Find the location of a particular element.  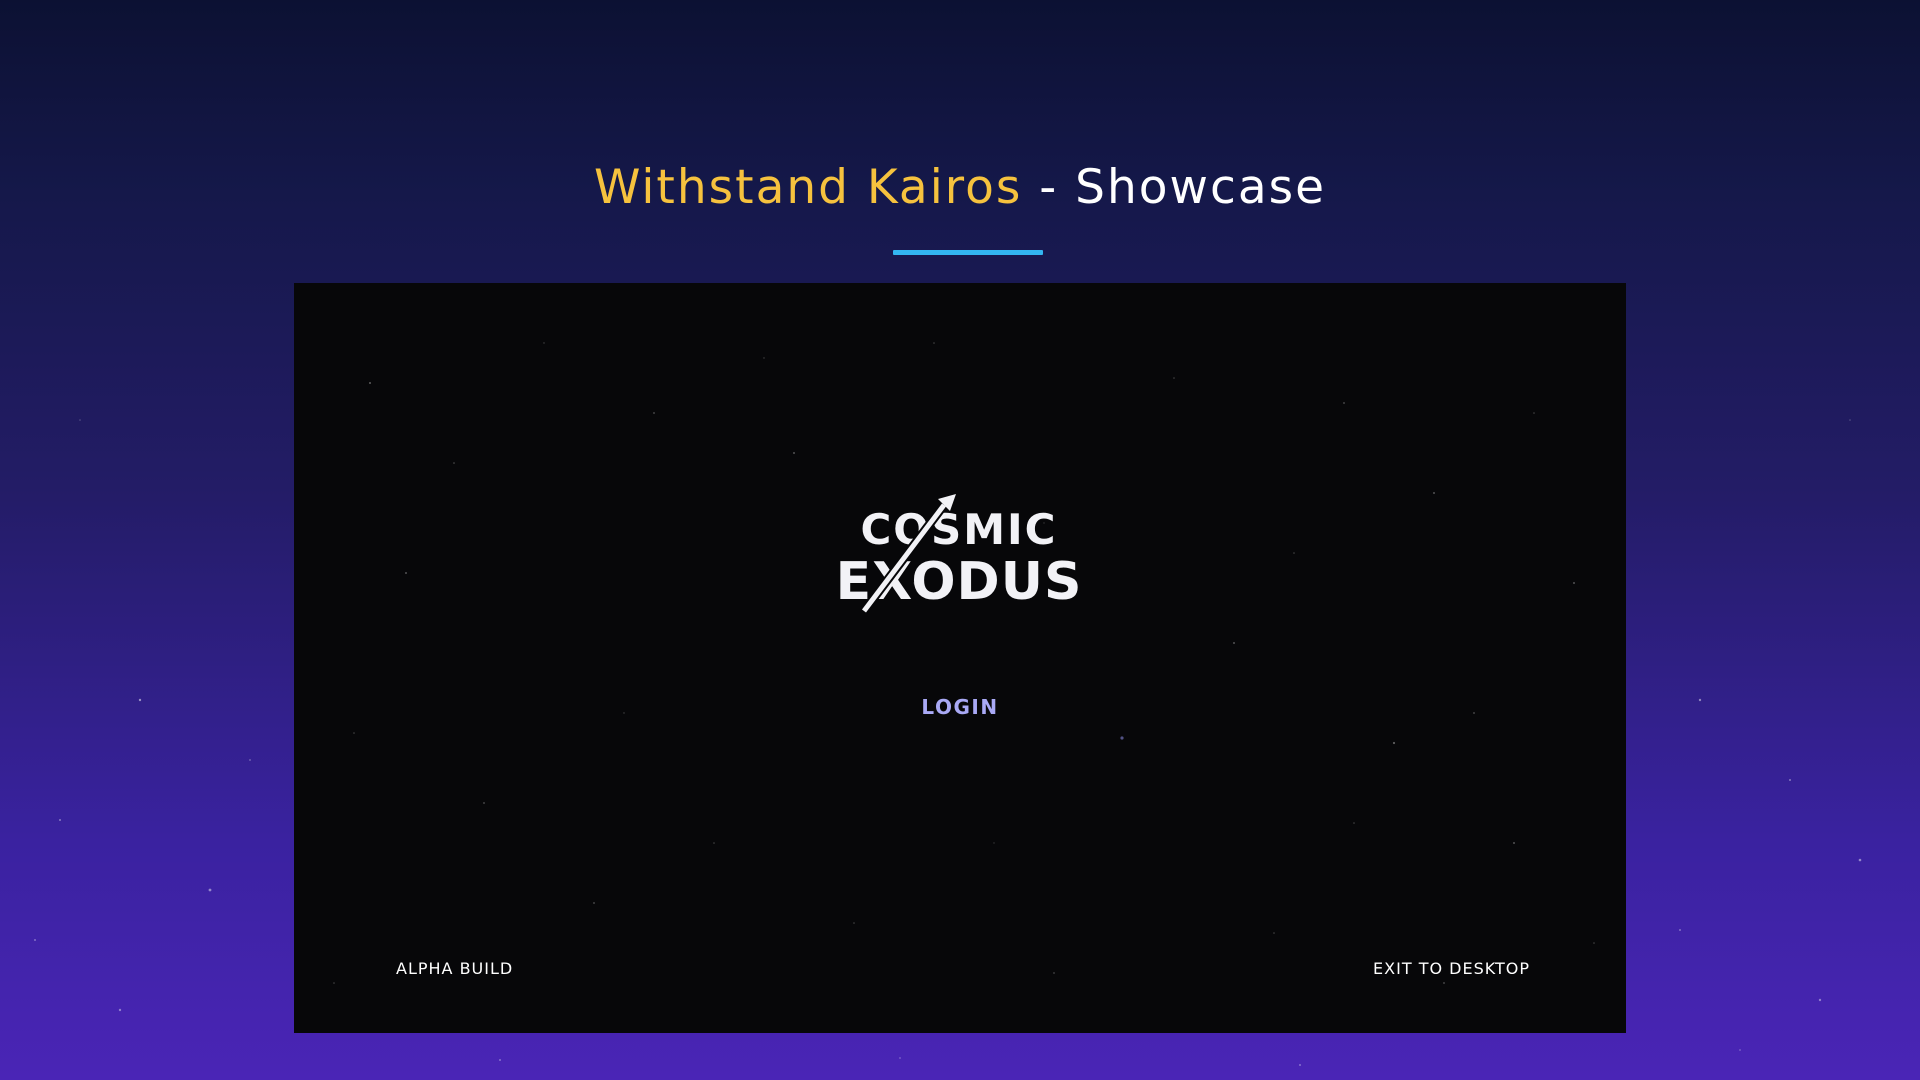

title-rest: Showcase is located at coordinates (1201, 187).